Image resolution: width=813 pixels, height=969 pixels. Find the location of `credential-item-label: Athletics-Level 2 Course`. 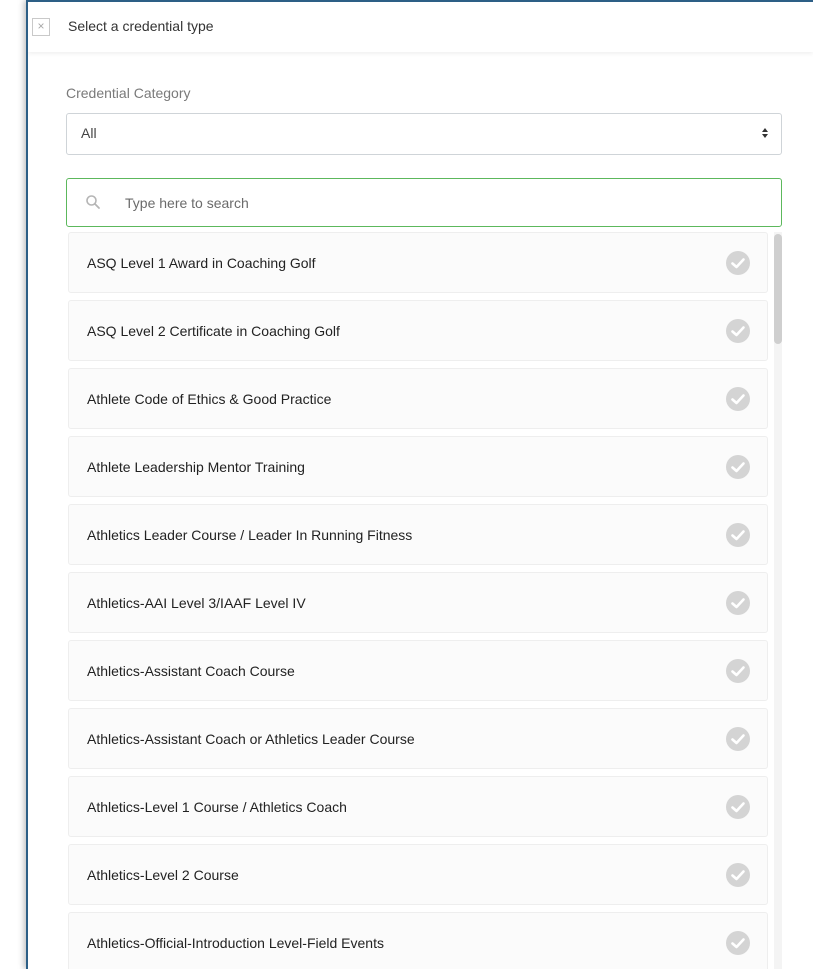

credential-item-label: Athletics-Level 2 Course is located at coordinates (163, 875).